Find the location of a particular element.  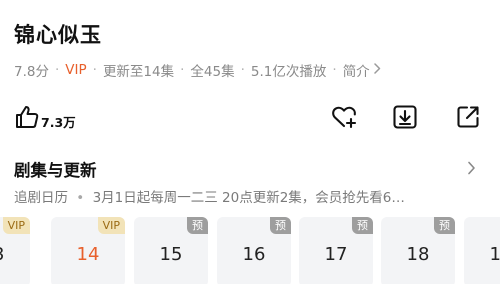

episode-number: 18 is located at coordinates (418, 254).